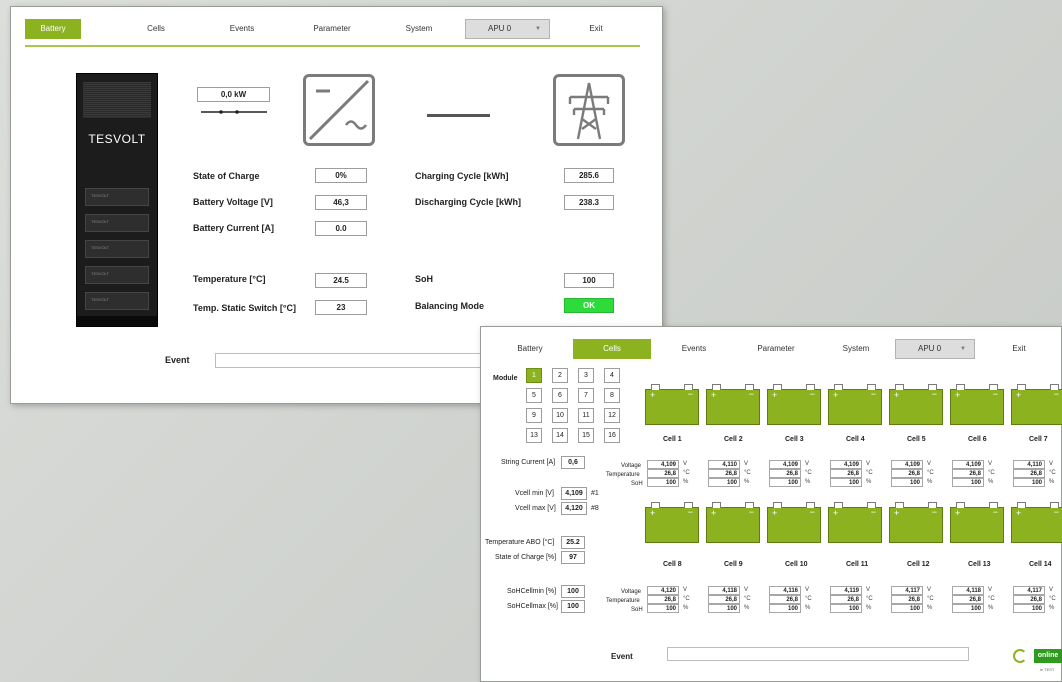  Describe the element at coordinates (586, 415) in the screenshot. I see `module-button-11: 11` at that location.